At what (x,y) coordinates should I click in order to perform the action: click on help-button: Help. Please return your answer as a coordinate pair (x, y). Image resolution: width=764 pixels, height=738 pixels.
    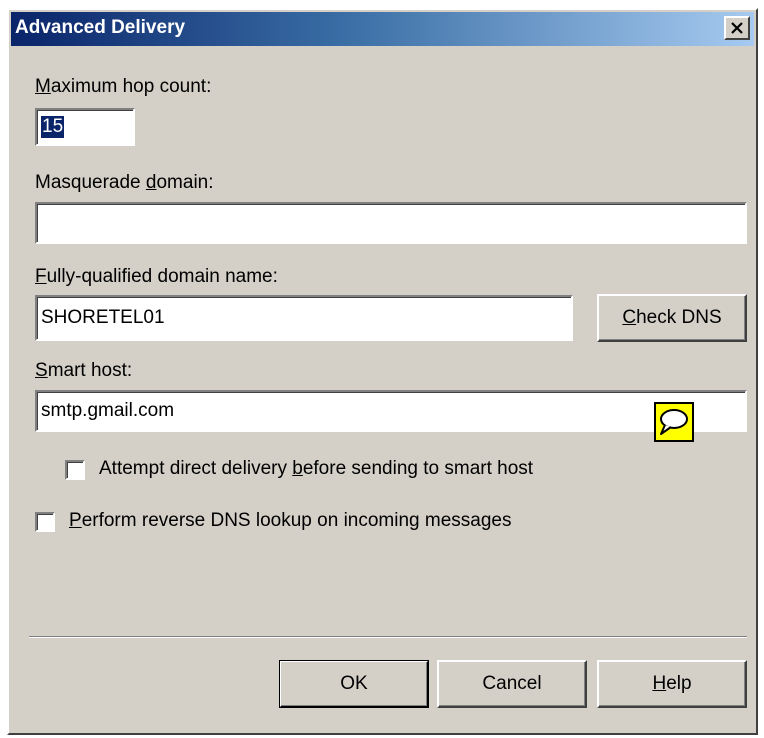
    Looking at the image, I should click on (672, 684).